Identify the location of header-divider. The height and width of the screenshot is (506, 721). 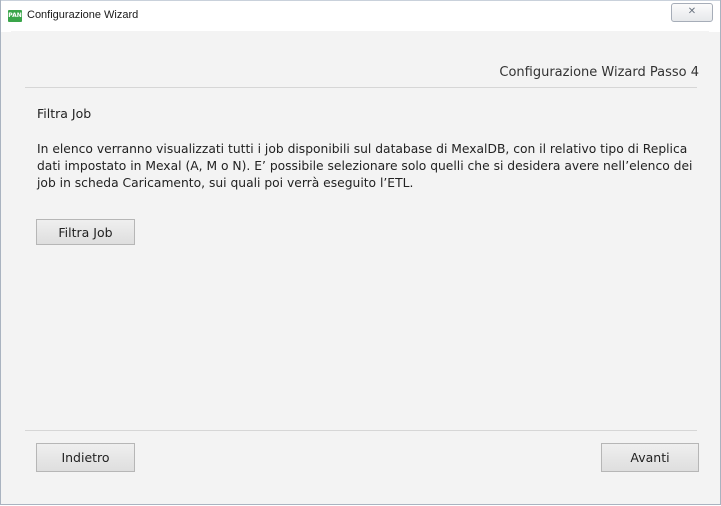
(361, 87).